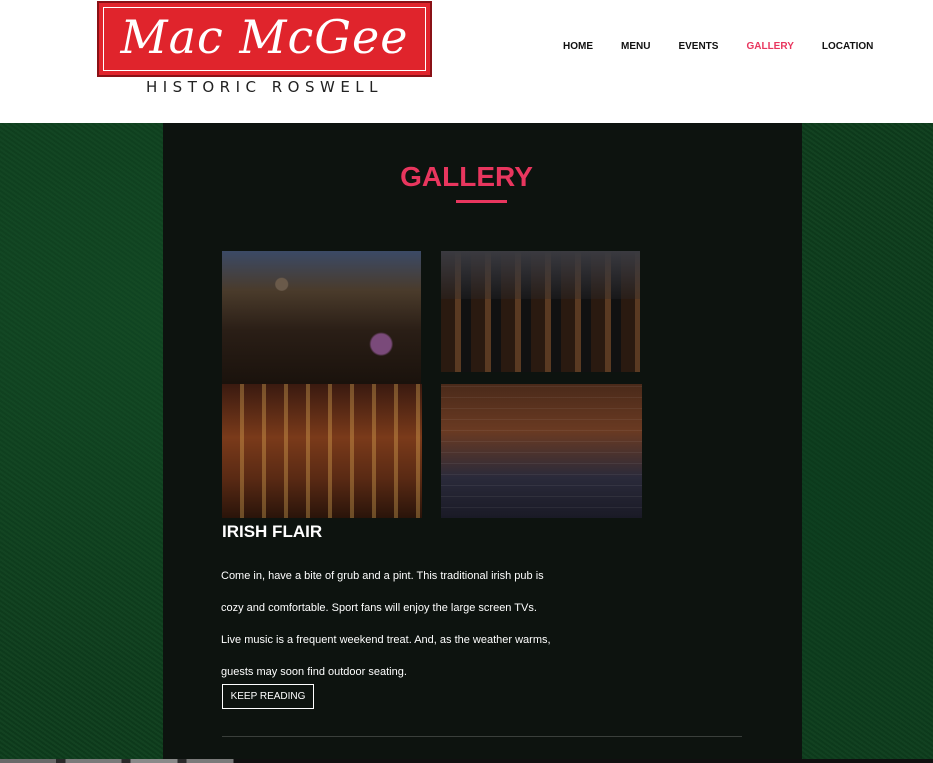 This screenshot has width=933, height=763. Describe the element at coordinates (698, 47) in the screenshot. I see `nav-events: EVENTS` at that location.